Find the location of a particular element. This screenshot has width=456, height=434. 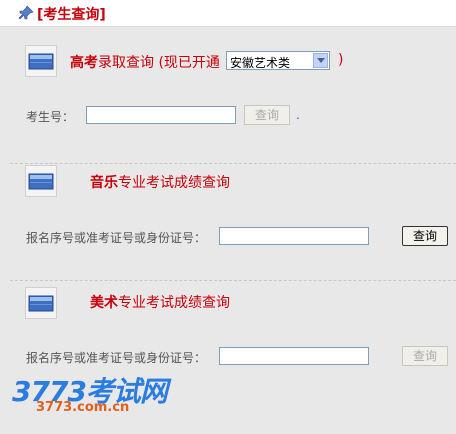

watermark-url: 3773.com.cn is located at coordinates (83, 407).